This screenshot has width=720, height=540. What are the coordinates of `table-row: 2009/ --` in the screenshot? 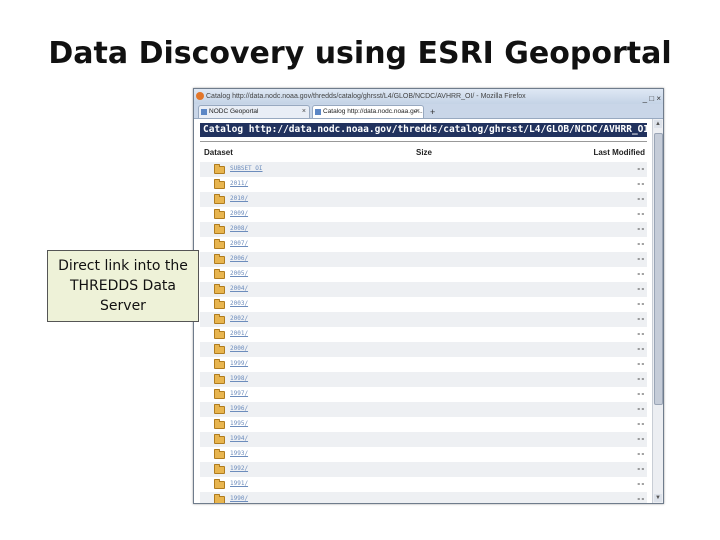 It's located at (423, 214).